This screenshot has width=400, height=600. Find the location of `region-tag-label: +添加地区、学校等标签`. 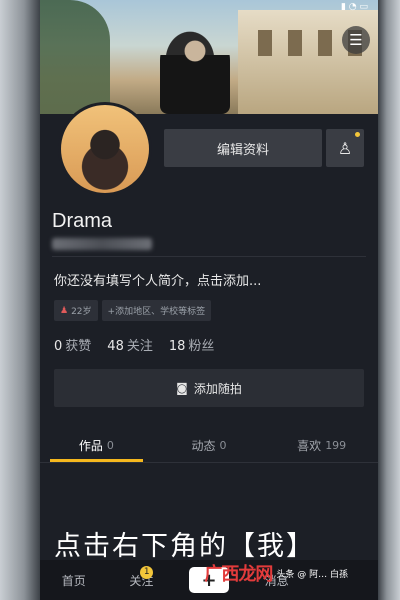

region-tag-label: +添加地区、学校等标签 is located at coordinates (156, 312).